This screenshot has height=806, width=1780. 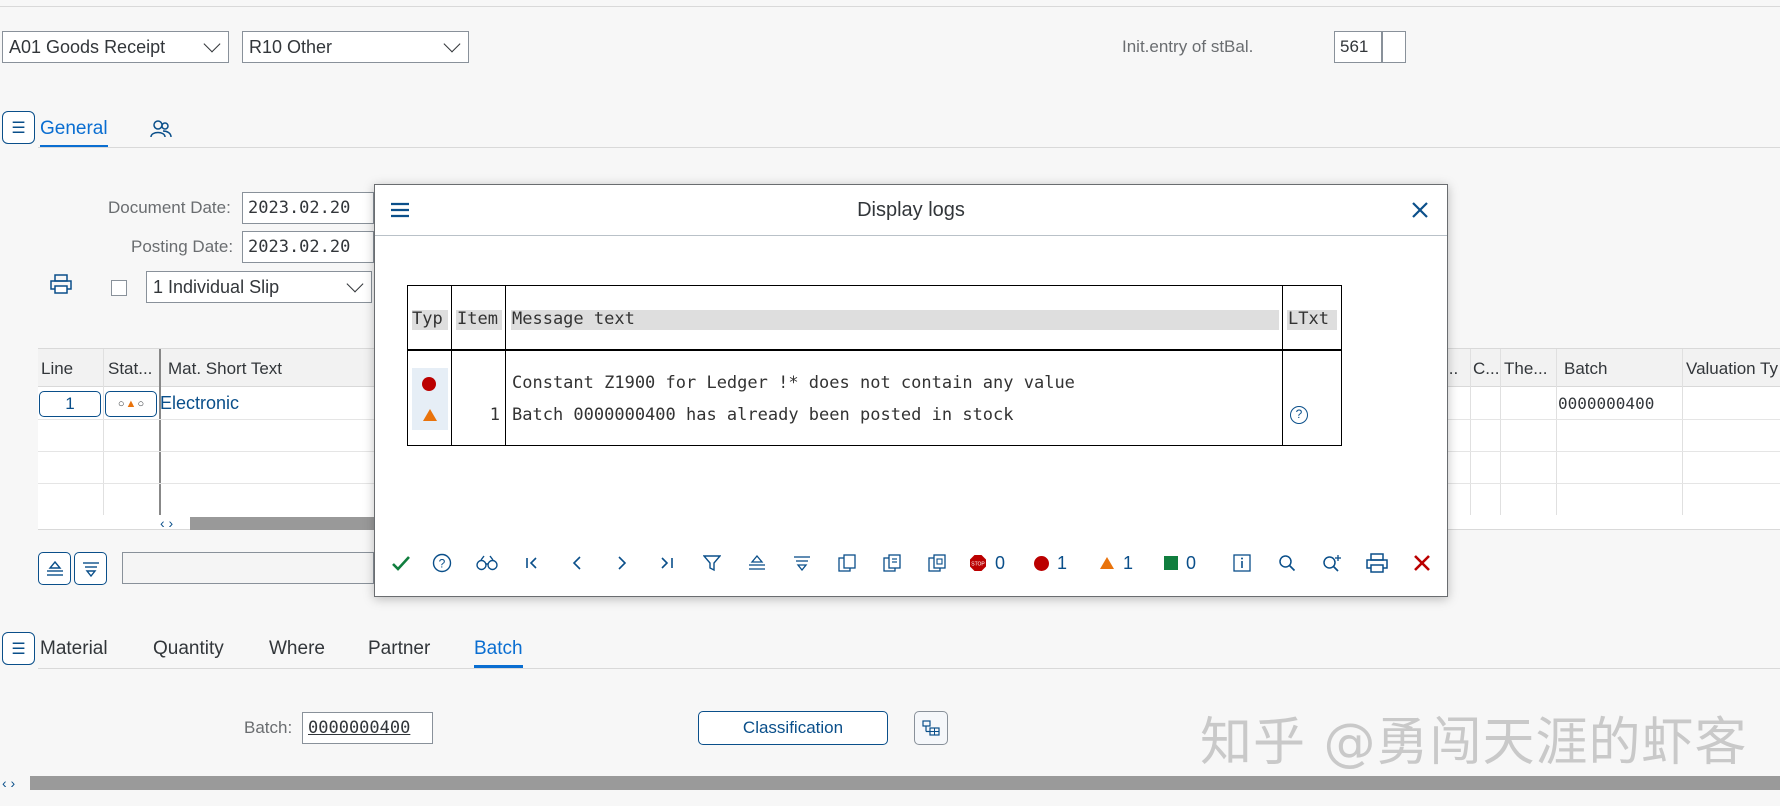 I want to click on long-text-help-icon: ?, so click(x=1299, y=415).